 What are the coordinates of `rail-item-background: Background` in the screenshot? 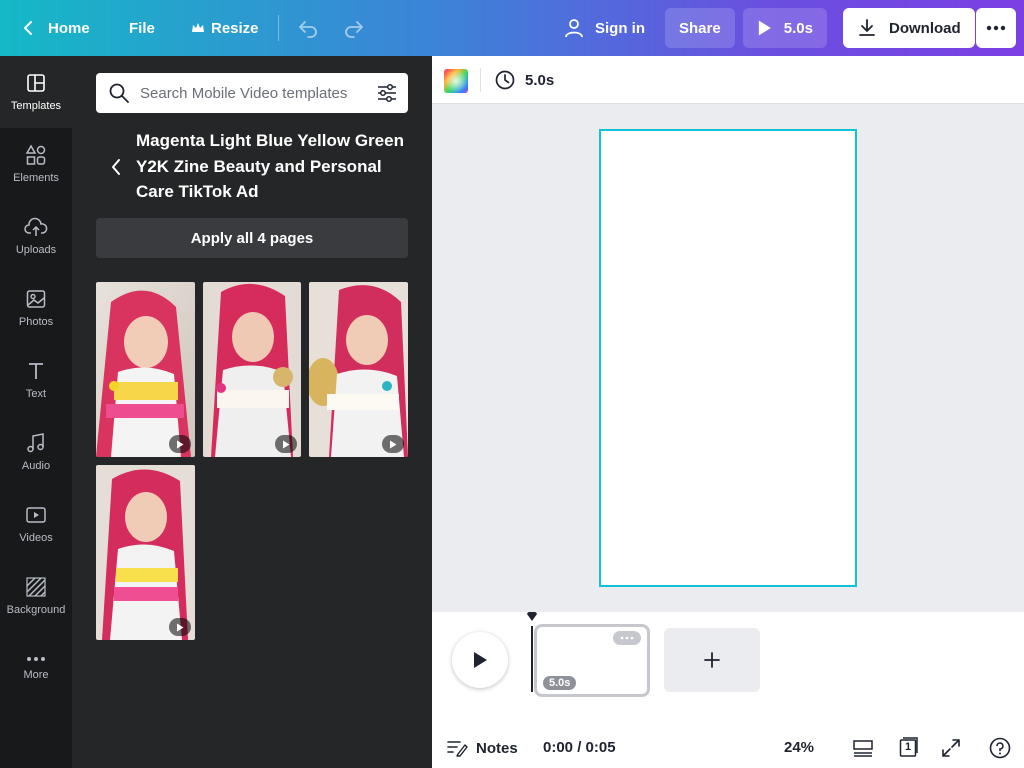 It's located at (36, 596).